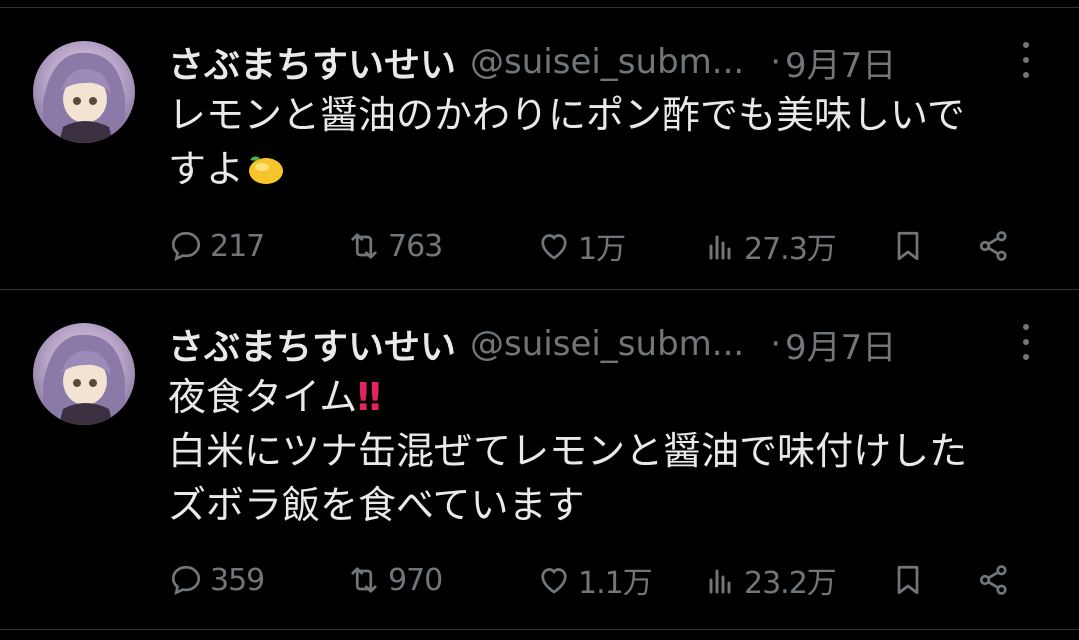  Describe the element at coordinates (790, 583) in the screenshot. I see `view-count: 23.2万` at that location.